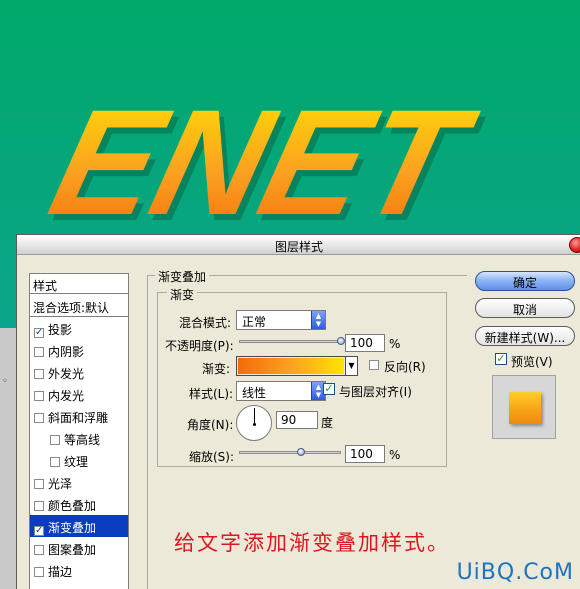 Image resolution: width=580 pixels, height=589 pixels. What do you see at coordinates (297, 420) in the screenshot?
I see `angle-input: 90` at bounding box center [297, 420].